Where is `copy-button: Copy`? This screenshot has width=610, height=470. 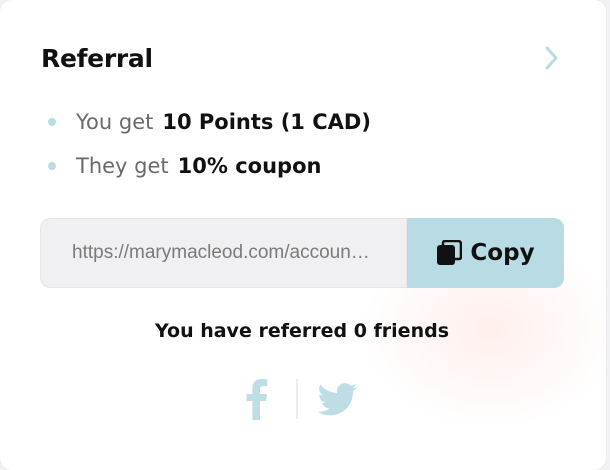 copy-button: Copy is located at coordinates (485, 253).